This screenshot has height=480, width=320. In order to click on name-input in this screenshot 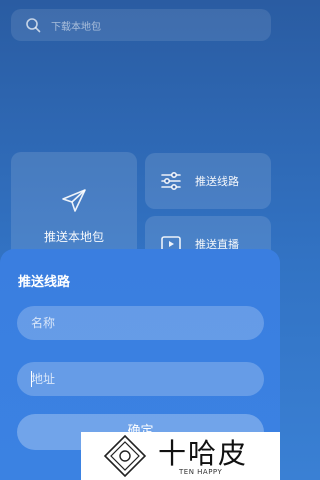, I will do `click(140, 323)`.